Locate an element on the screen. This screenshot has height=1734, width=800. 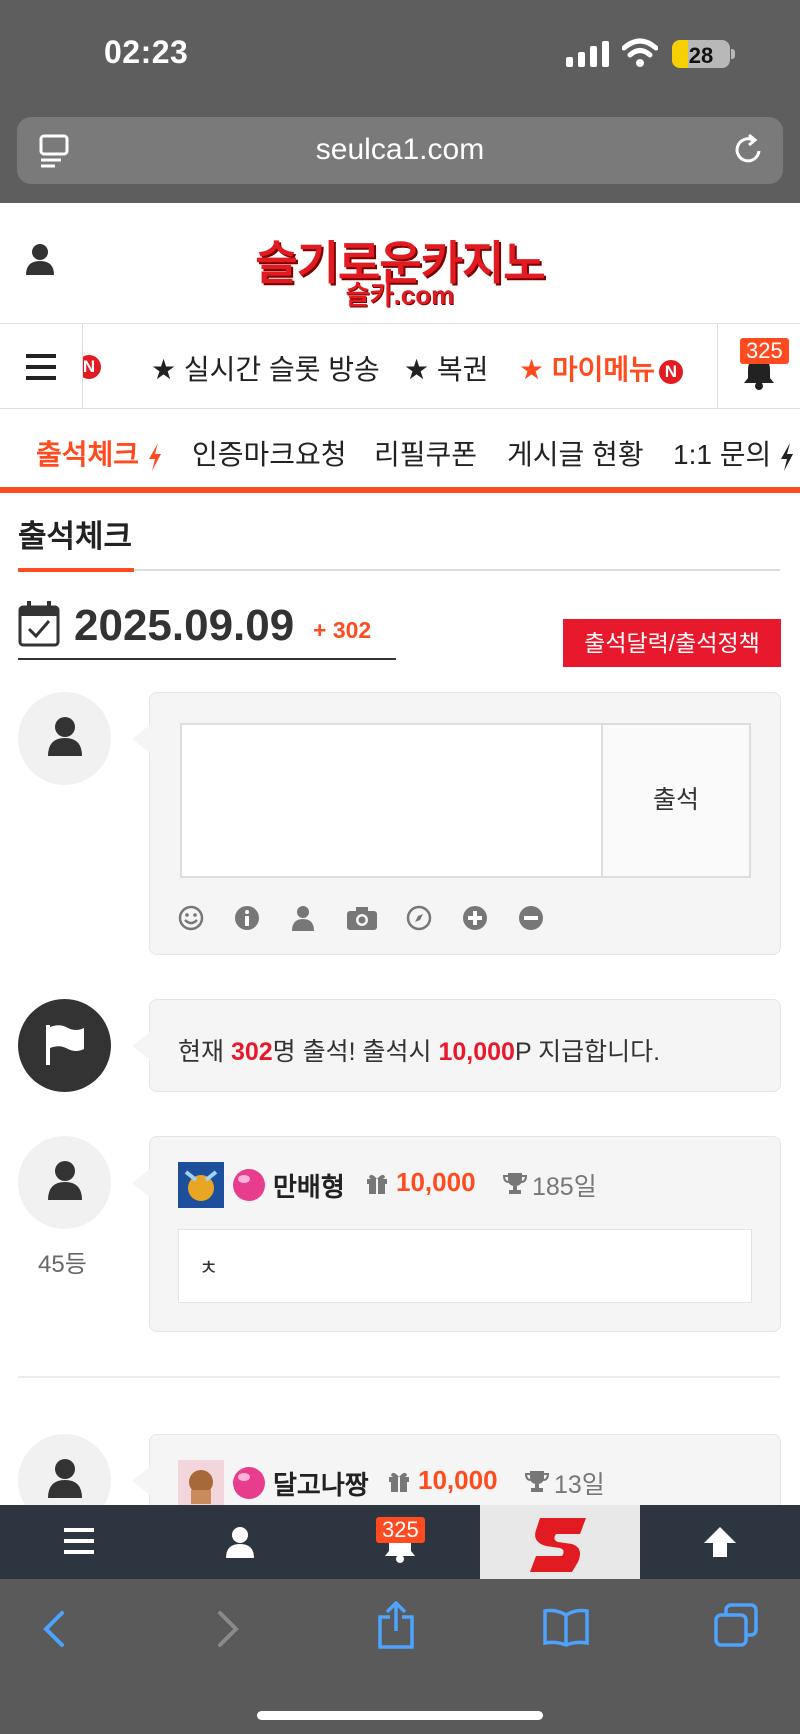
sub-tab-refill-coupon: 리필쿠폰 is located at coordinates (425, 453).